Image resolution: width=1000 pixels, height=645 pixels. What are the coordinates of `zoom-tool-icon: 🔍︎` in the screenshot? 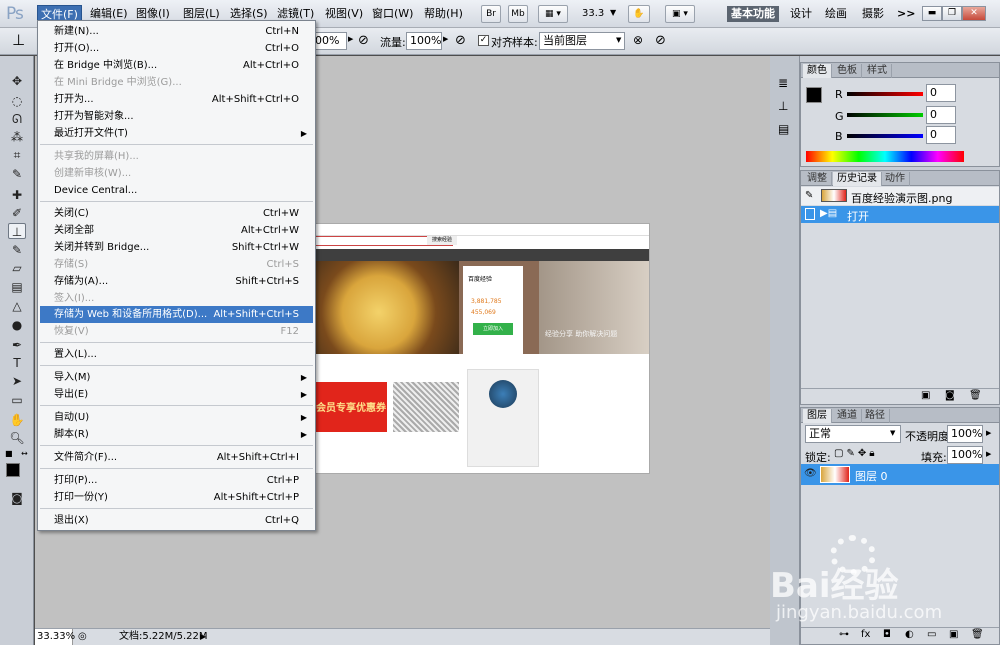 It's located at (17, 438).